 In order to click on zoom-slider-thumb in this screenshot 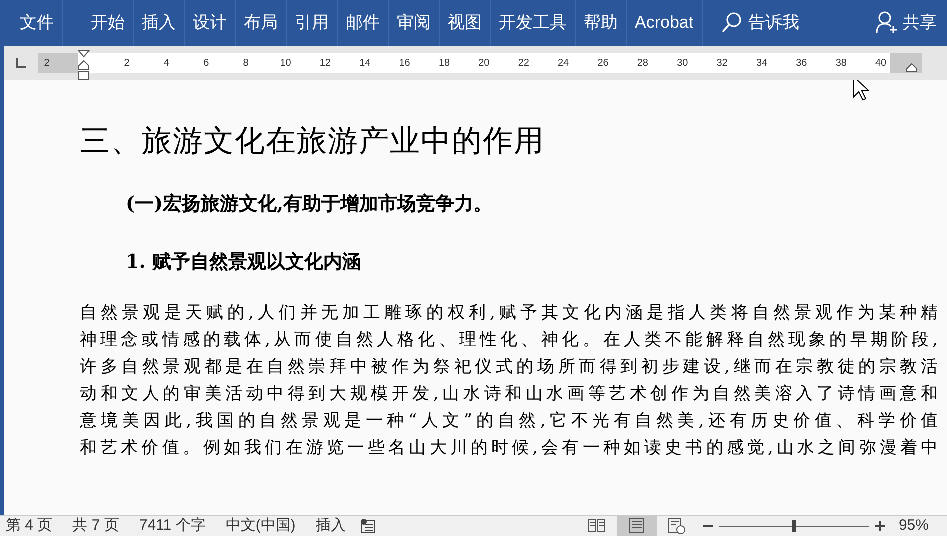, I will do `click(794, 526)`.